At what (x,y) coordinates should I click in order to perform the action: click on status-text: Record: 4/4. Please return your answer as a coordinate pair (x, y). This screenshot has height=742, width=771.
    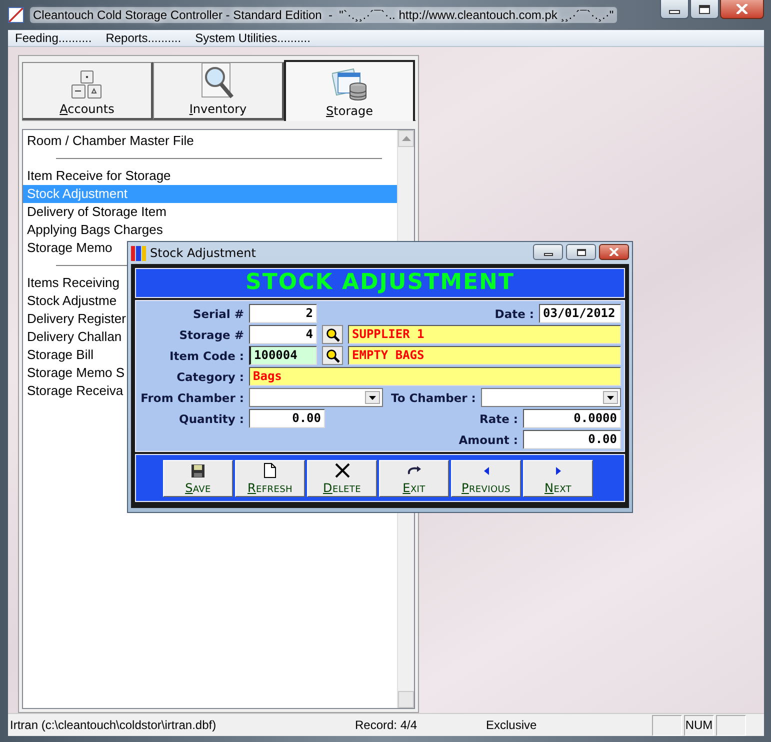
    Looking at the image, I should click on (386, 725).